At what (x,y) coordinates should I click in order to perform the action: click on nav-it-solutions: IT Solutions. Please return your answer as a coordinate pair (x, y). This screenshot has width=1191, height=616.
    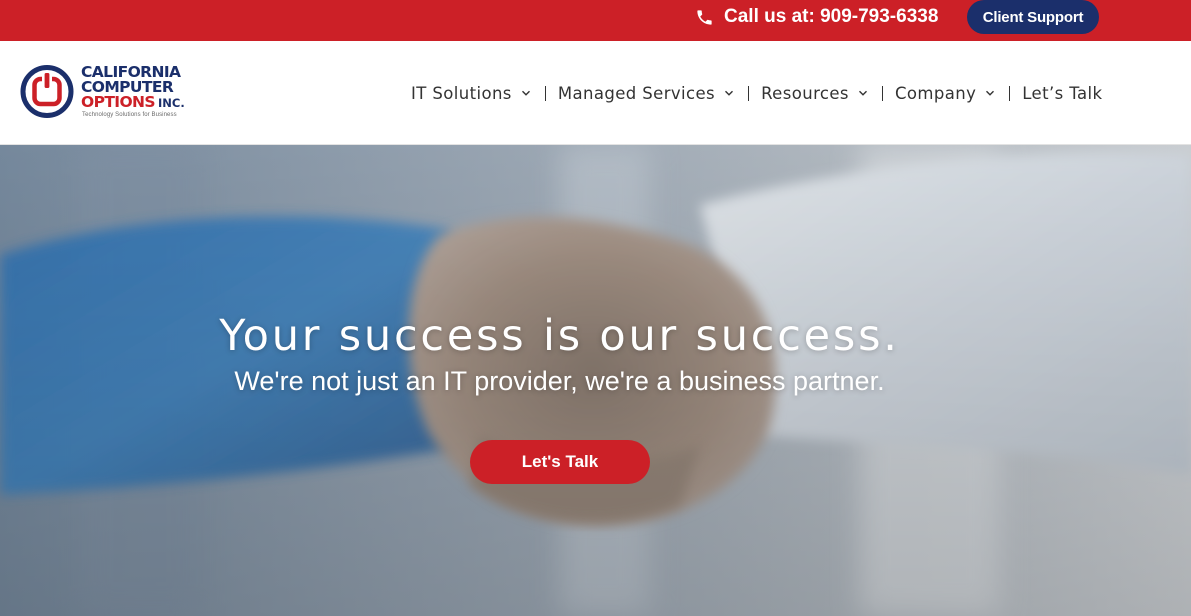
    Looking at the image, I should click on (471, 93).